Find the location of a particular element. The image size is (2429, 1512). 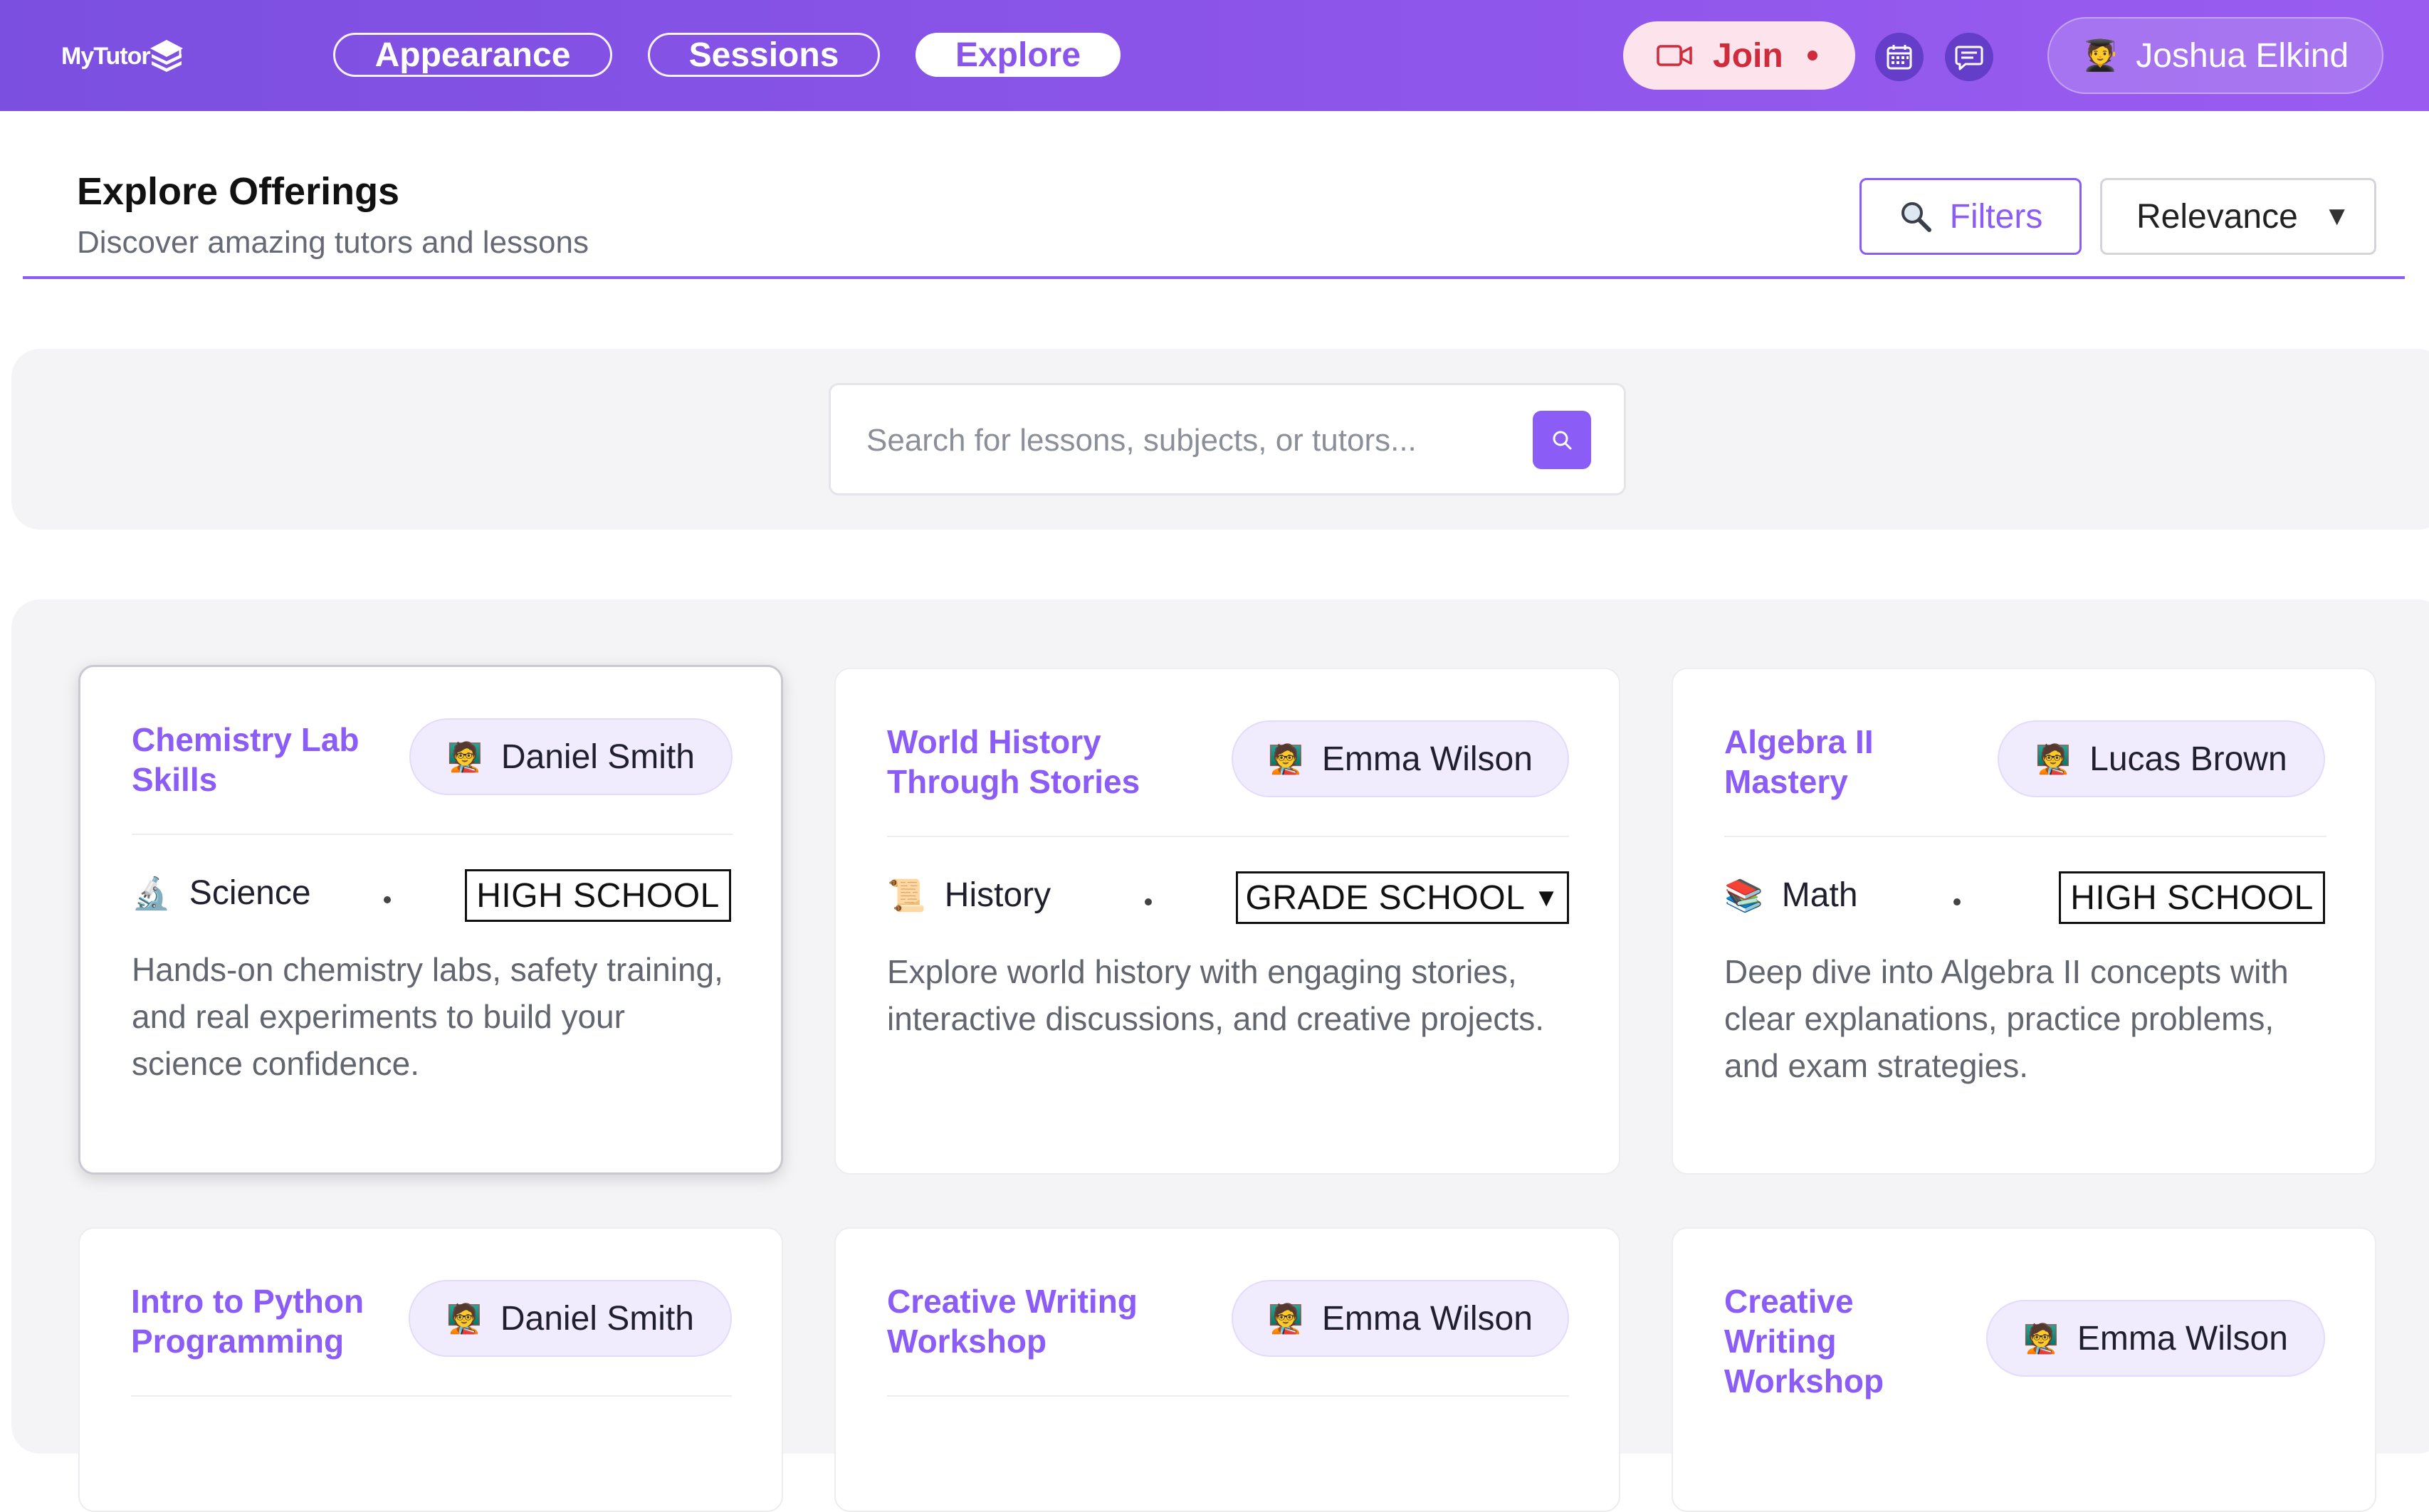

subject-tag: 📜 History is located at coordinates (969, 895).